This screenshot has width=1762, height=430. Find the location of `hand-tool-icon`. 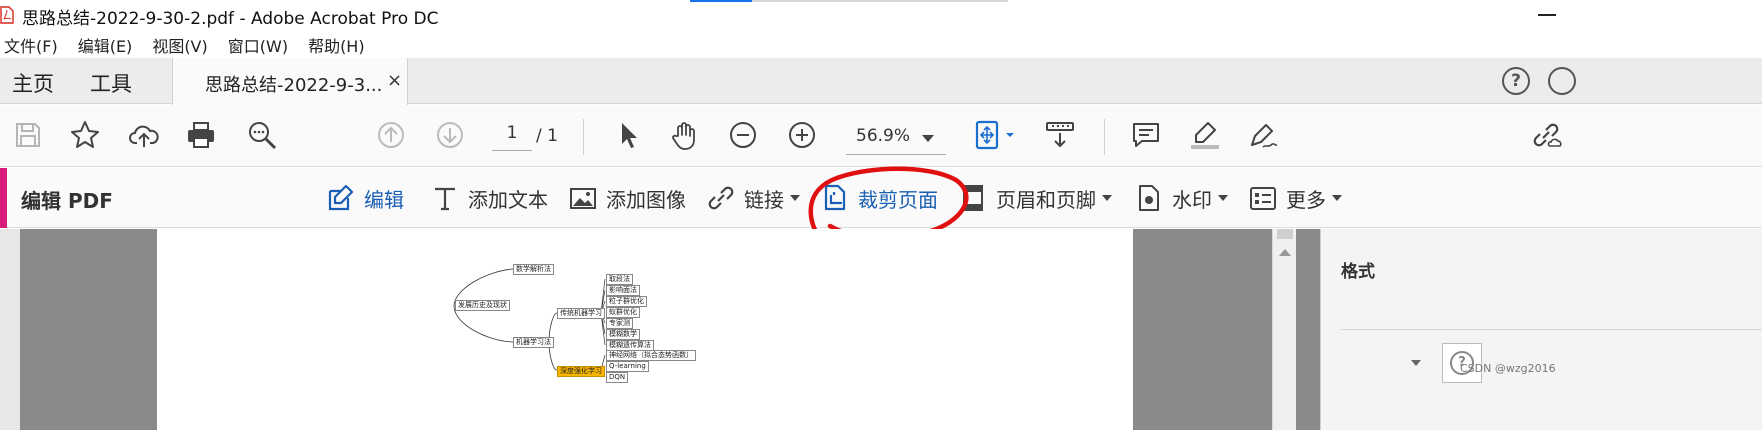

hand-tool-icon is located at coordinates (685, 135).